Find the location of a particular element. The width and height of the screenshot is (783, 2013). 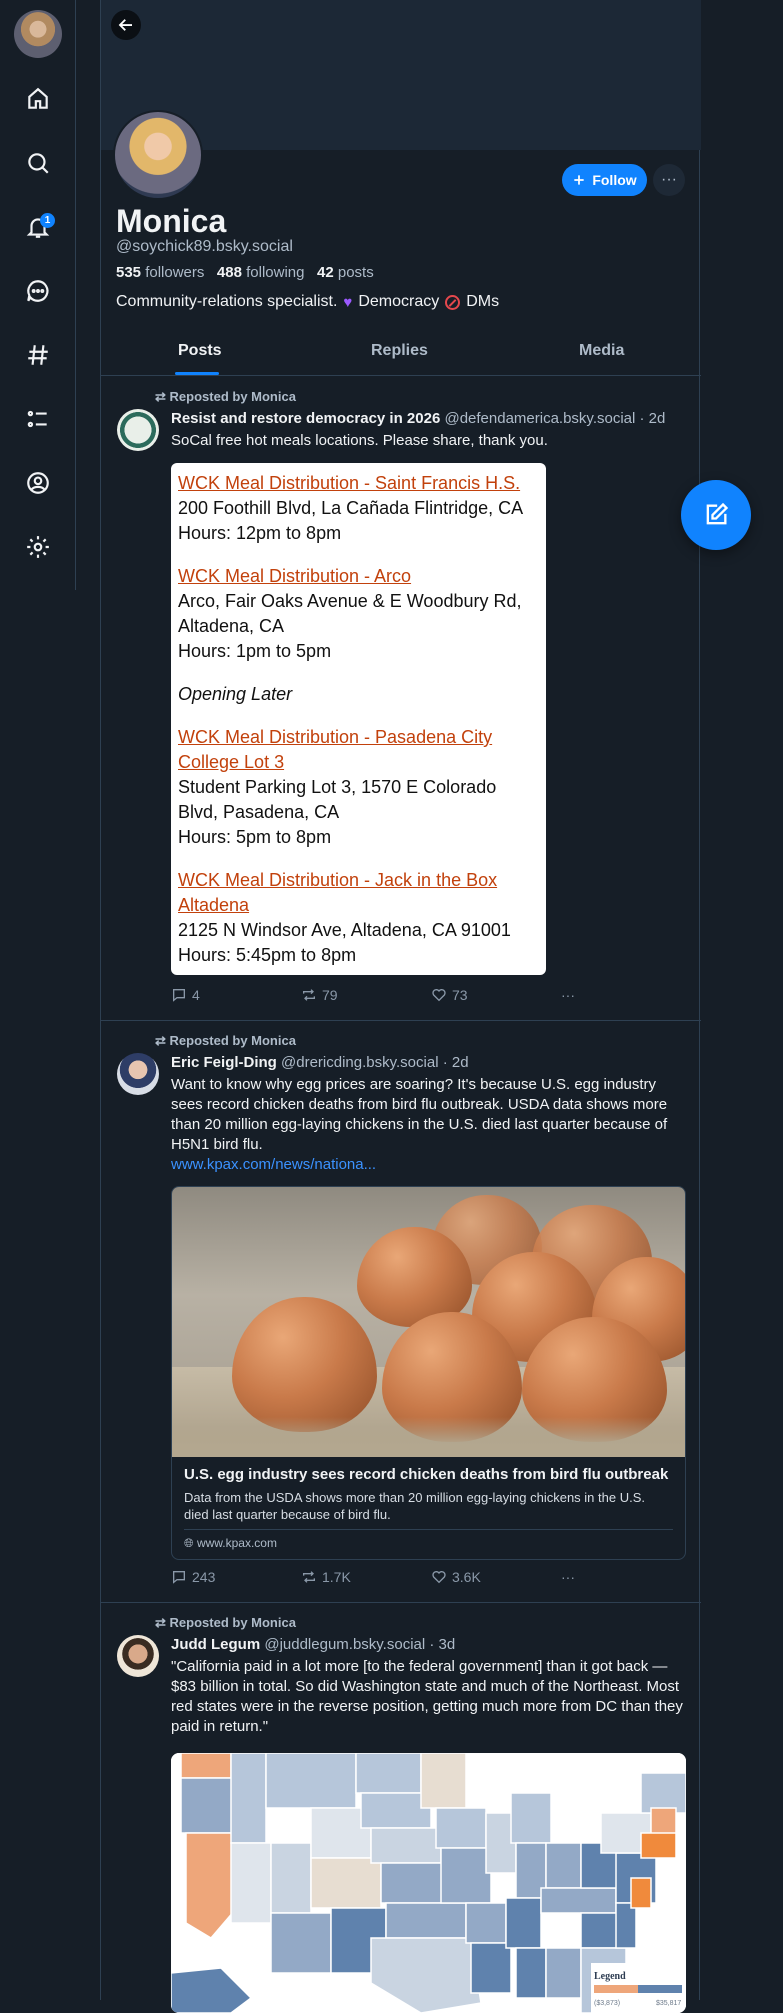

repost-button: 79 is located at coordinates (319, 995).